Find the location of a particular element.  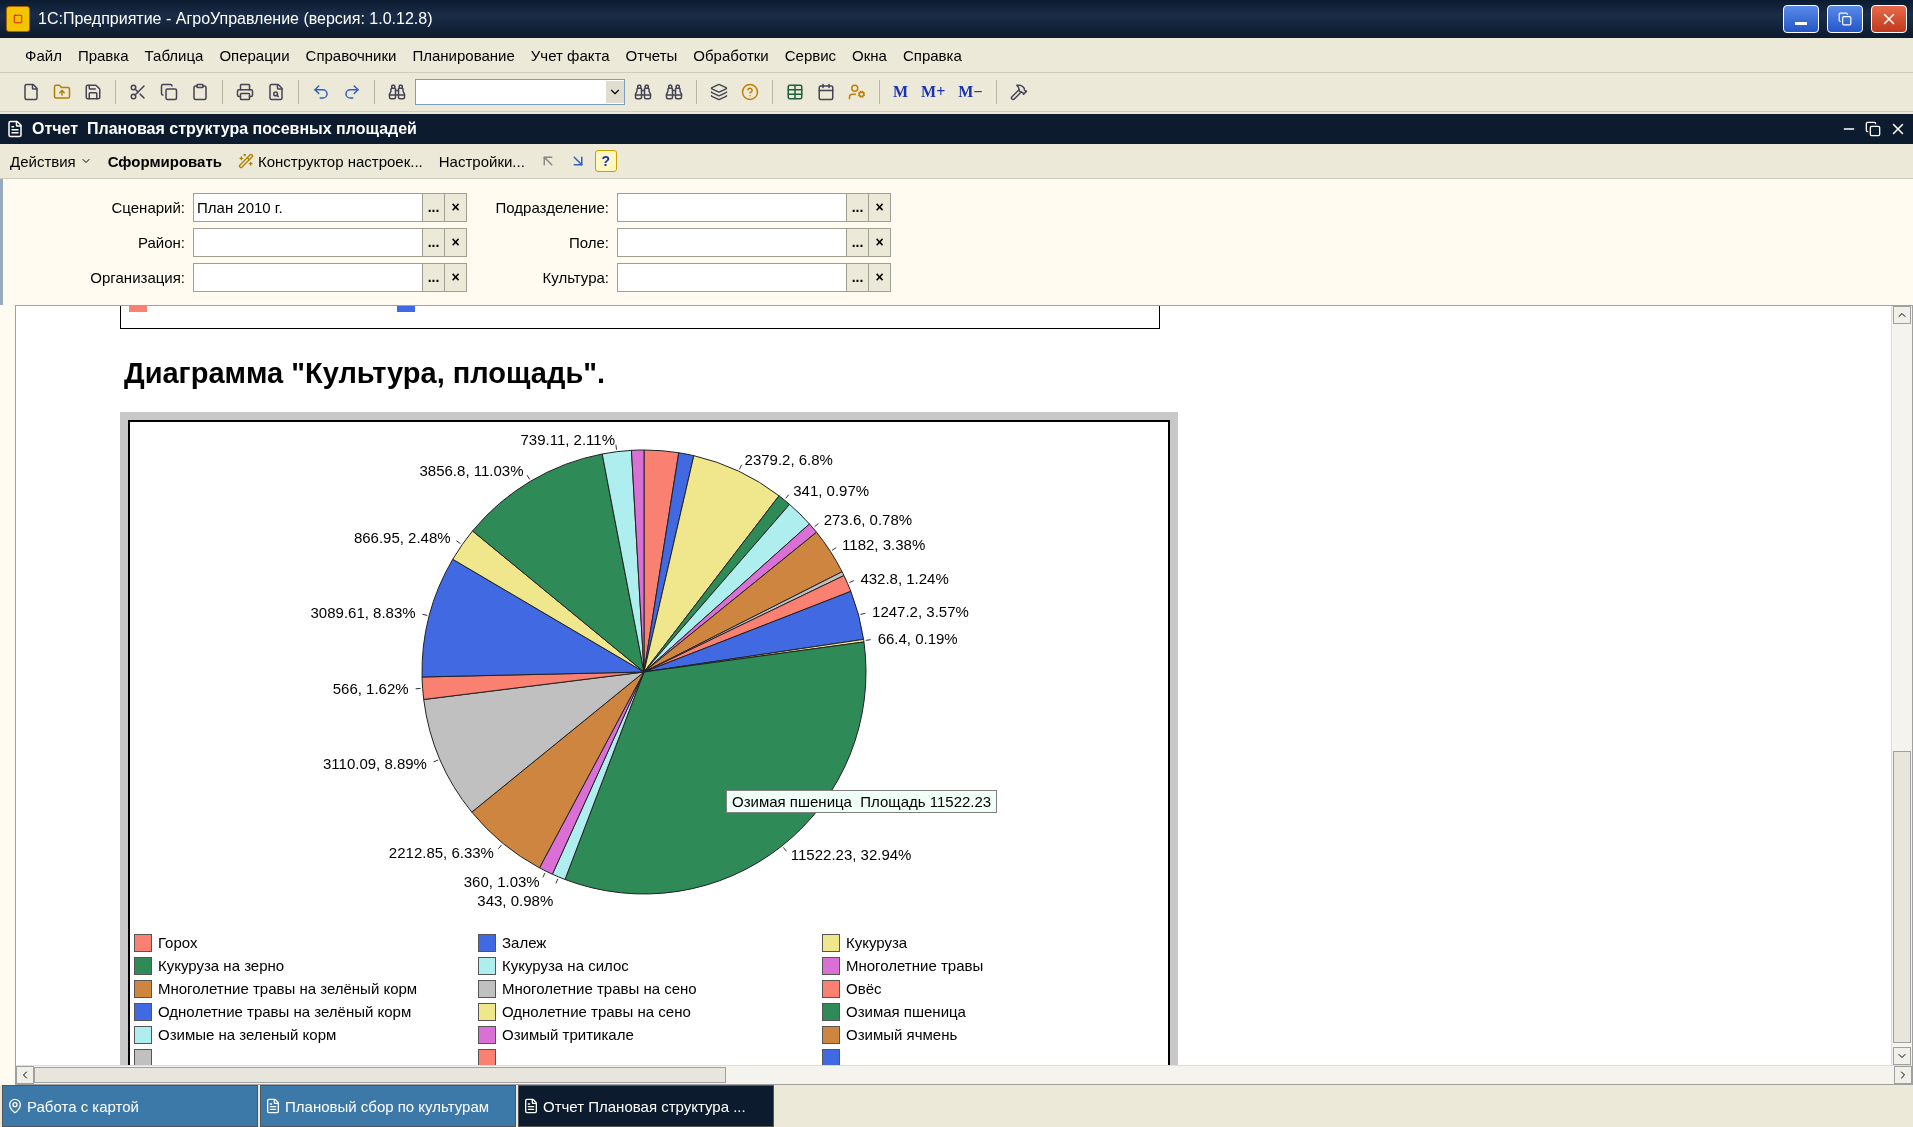

close-button is located at coordinates (1889, 19).